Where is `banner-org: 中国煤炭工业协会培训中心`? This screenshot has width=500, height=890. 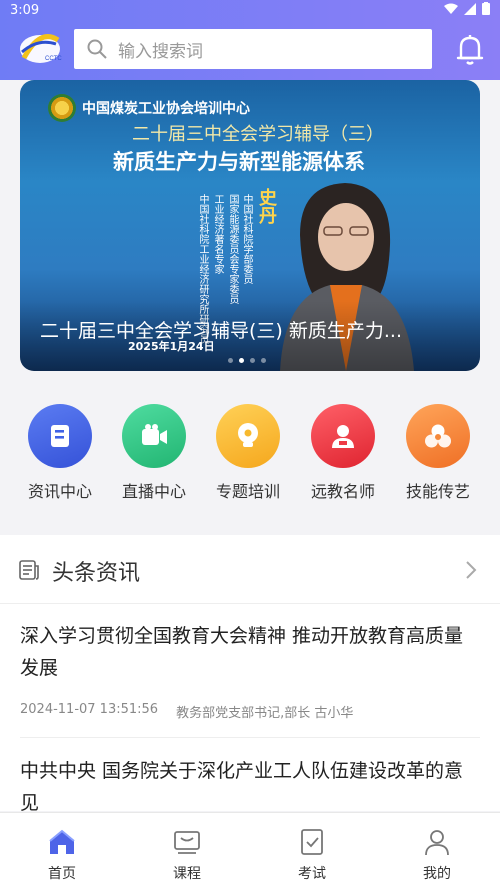 banner-org: 中国煤炭工业协会培训中心 is located at coordinates (149, 108).